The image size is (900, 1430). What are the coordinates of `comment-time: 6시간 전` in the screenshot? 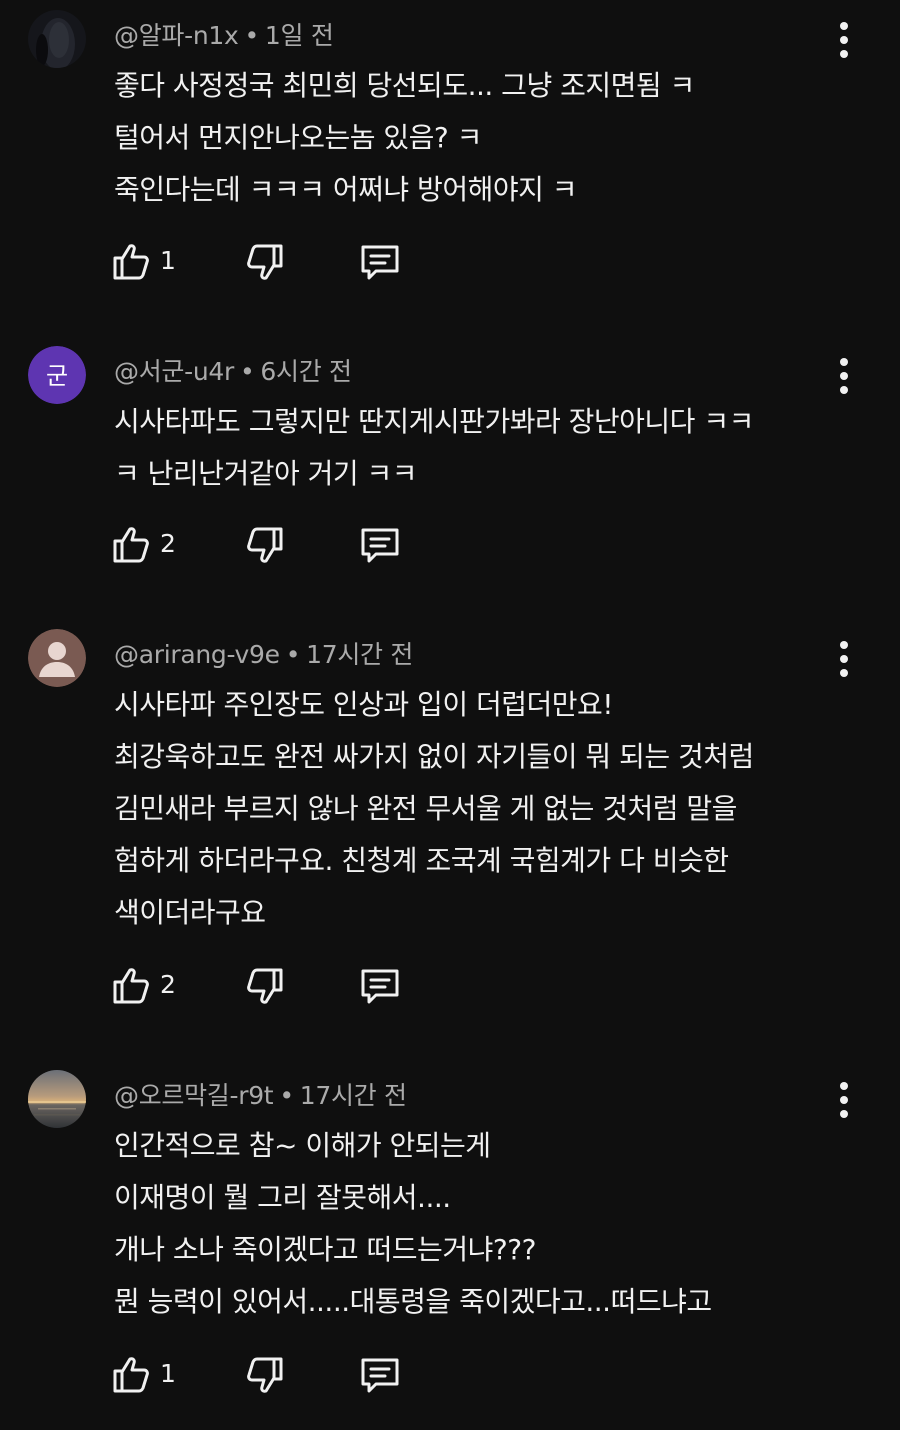 It's located at (306, 371).